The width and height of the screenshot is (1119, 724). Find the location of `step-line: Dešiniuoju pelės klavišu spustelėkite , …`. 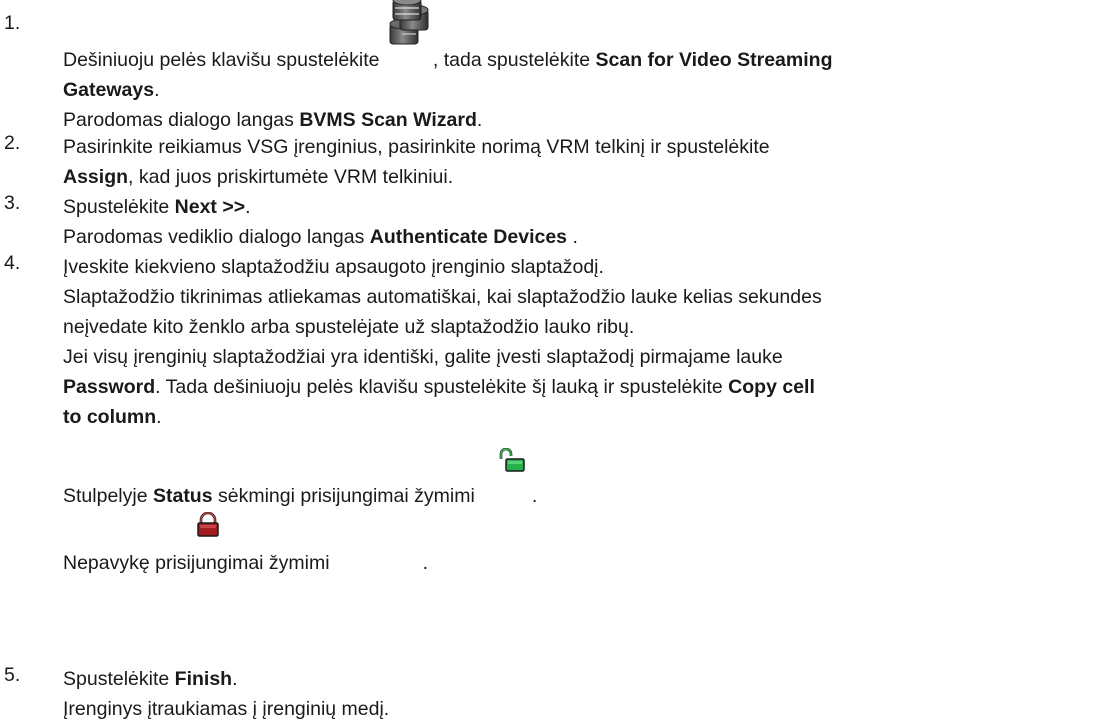

step-line: Dešiniuoju pelės klavišu spustelėkite , … is located at coordinates (591, 37).